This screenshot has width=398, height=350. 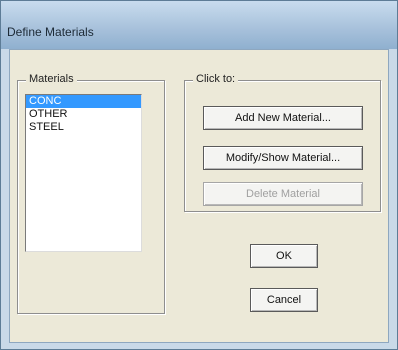 I want to click on window-title: Define Materials, so click(x=50, y=32).